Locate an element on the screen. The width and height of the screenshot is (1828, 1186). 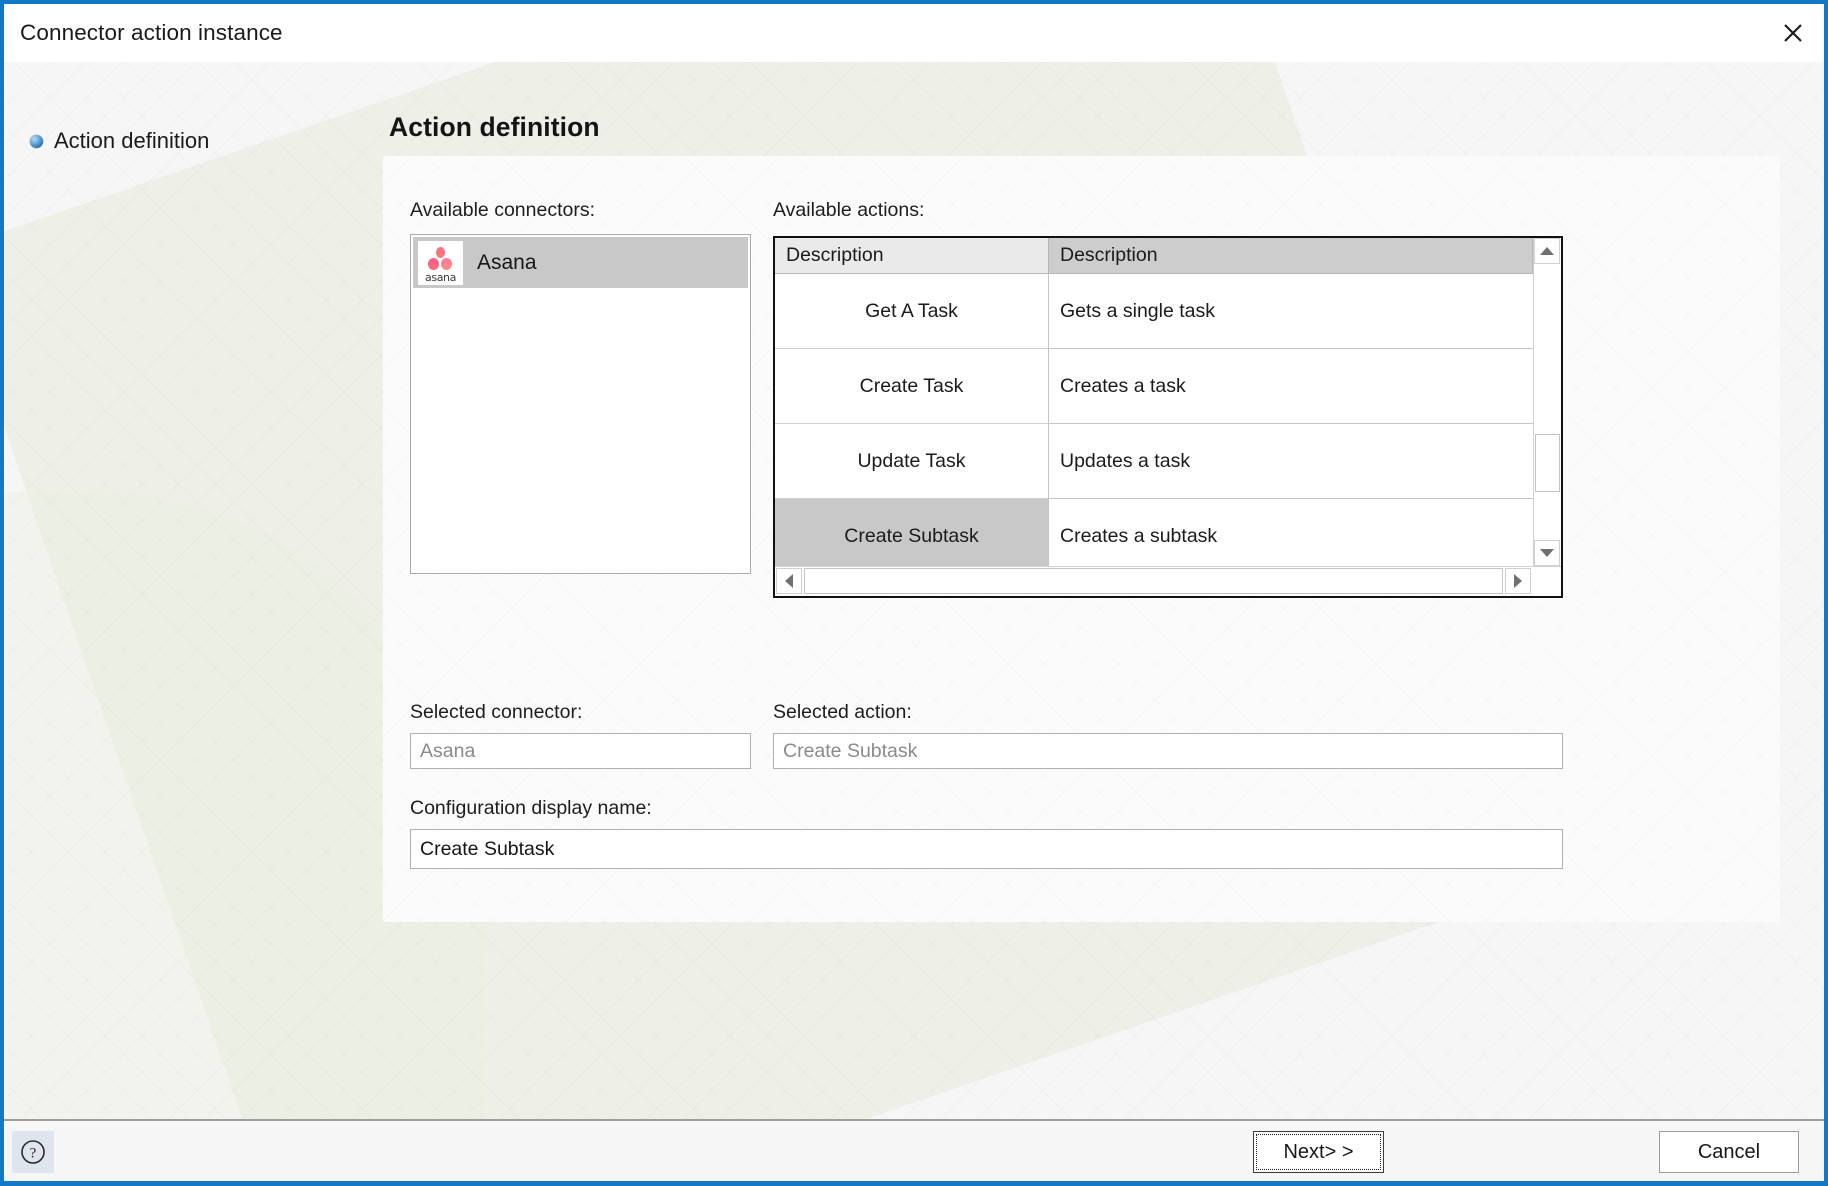
action-description-cell: Creates a task is located at coordinates (1291, 386).